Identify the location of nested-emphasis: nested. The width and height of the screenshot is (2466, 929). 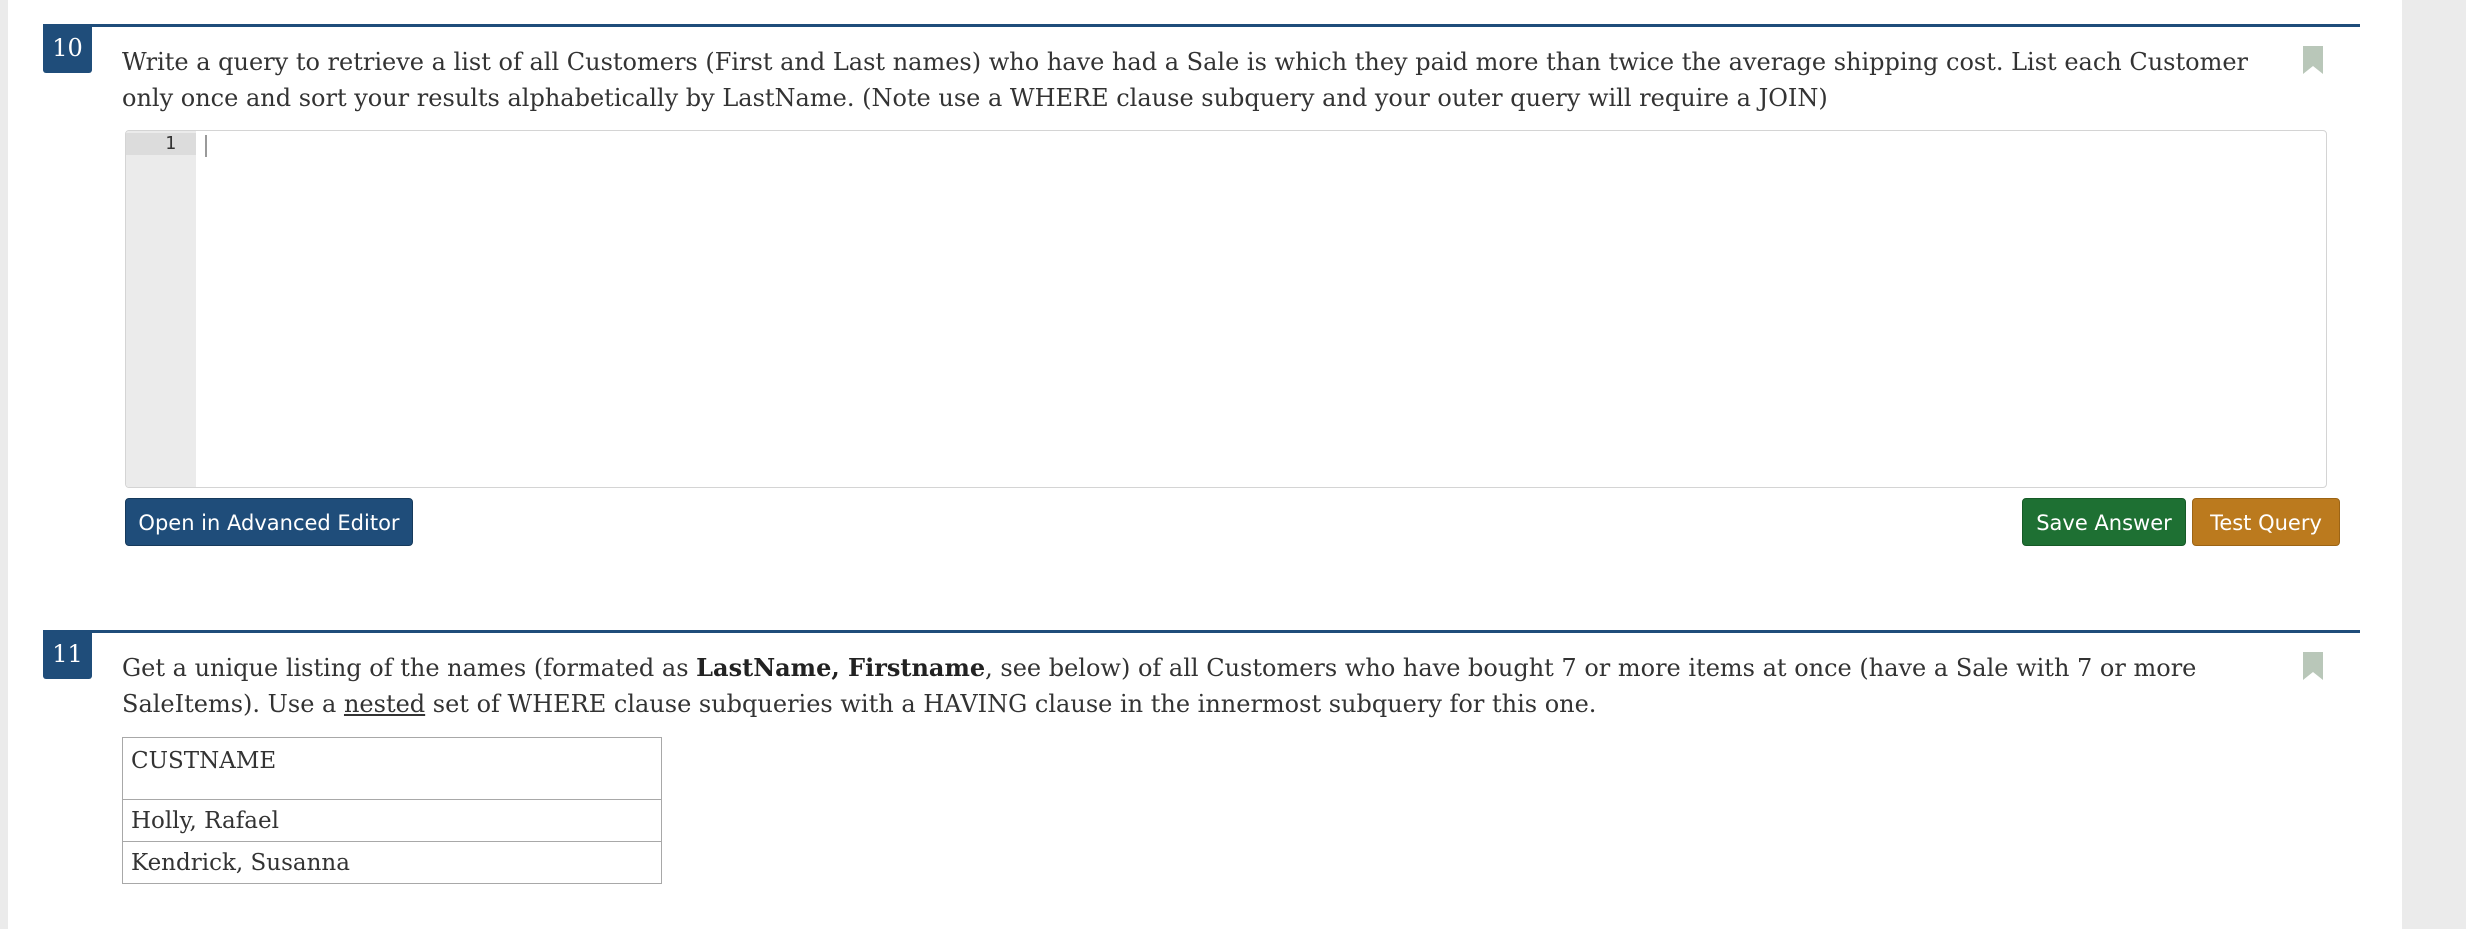
(384, 704).